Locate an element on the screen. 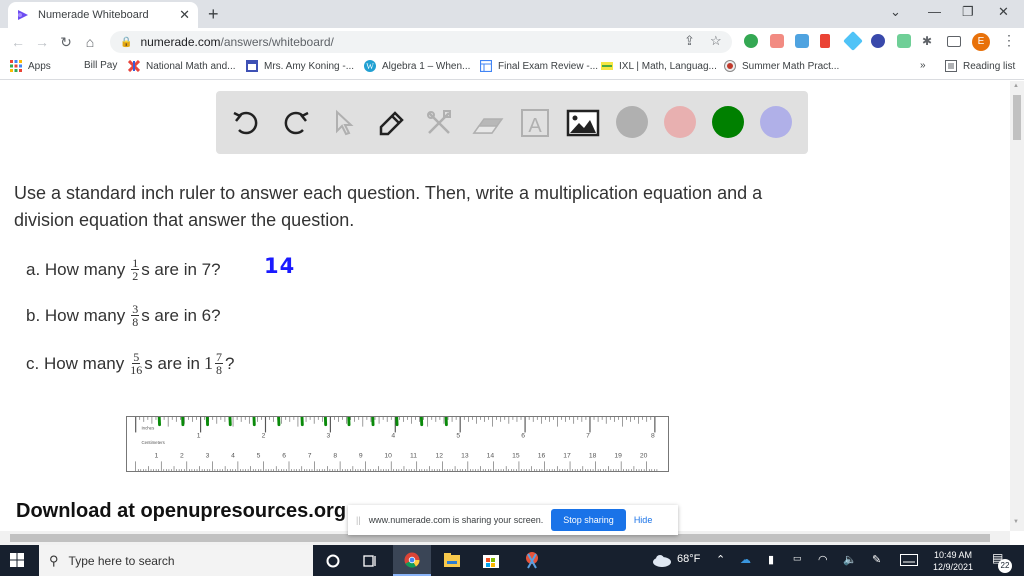  inch-label: 6 is located at coordinates (523, 435).